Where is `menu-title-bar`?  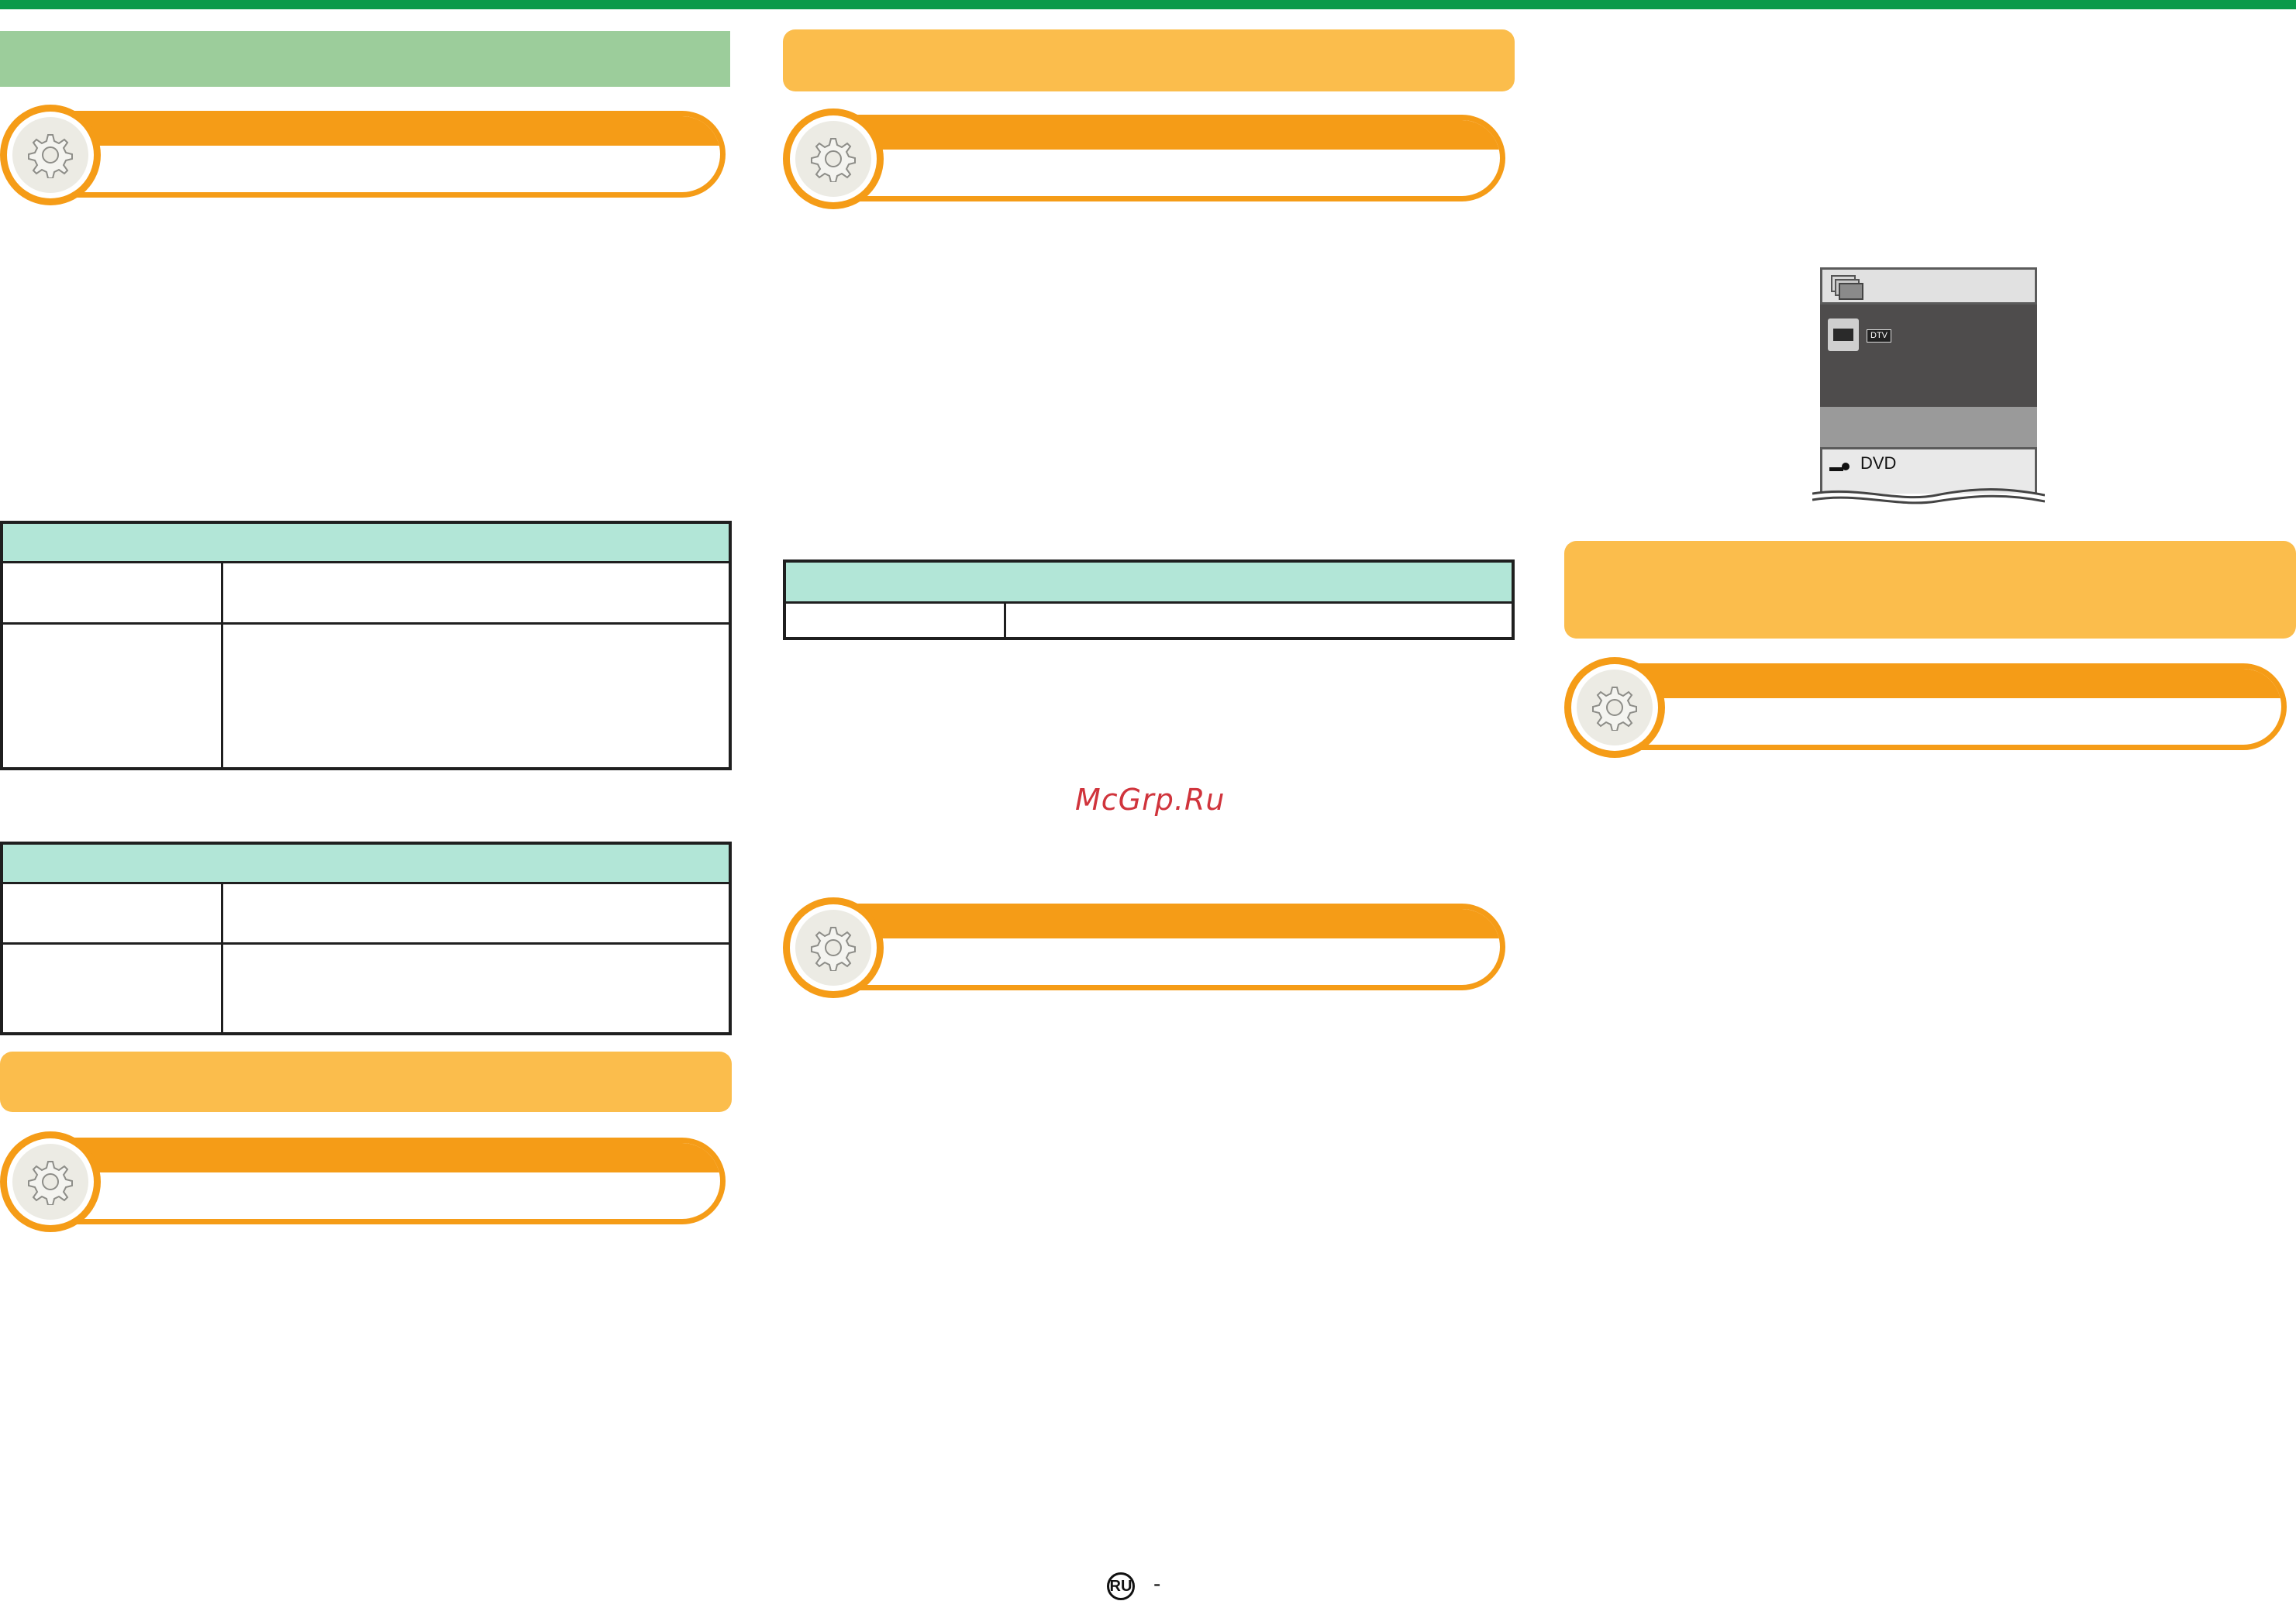
menu-title-bar is located at coordinates (1928, 286).